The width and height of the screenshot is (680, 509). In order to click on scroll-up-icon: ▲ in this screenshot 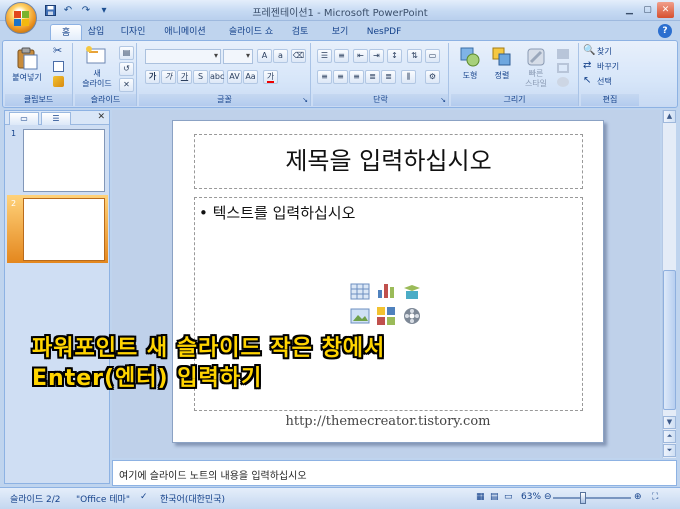, I will do `click(669, 116)`.